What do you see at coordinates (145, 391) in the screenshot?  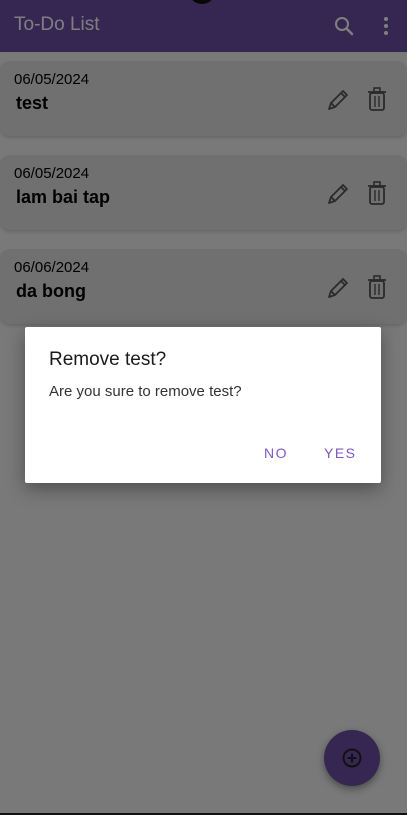 I see `dialog-message: Are you sure to remove test?` at bounding box center [145, 391].